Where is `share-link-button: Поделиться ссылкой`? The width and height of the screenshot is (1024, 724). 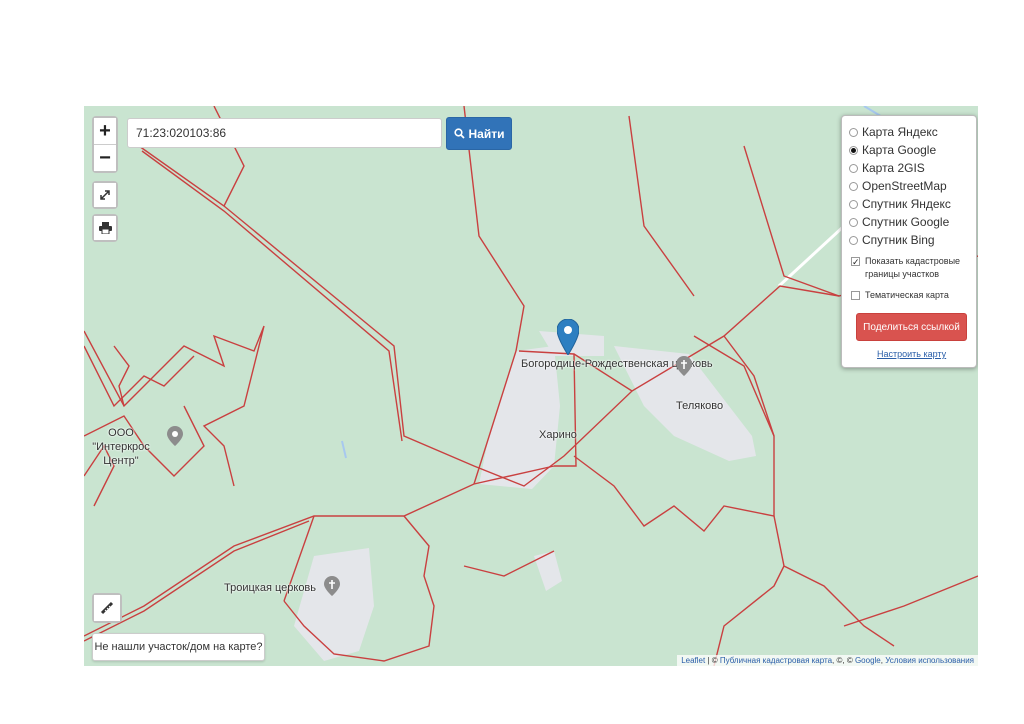
share-link-button: Поделиться ссылкой is located at coordinates (911, 327).